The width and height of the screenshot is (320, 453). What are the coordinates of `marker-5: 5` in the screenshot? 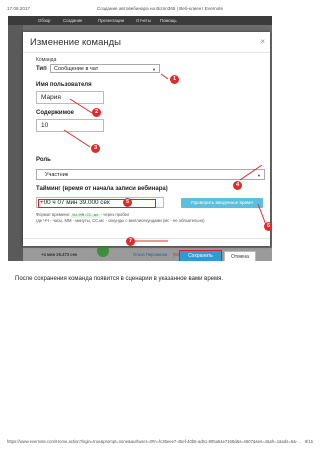 It's located at (127, 202).